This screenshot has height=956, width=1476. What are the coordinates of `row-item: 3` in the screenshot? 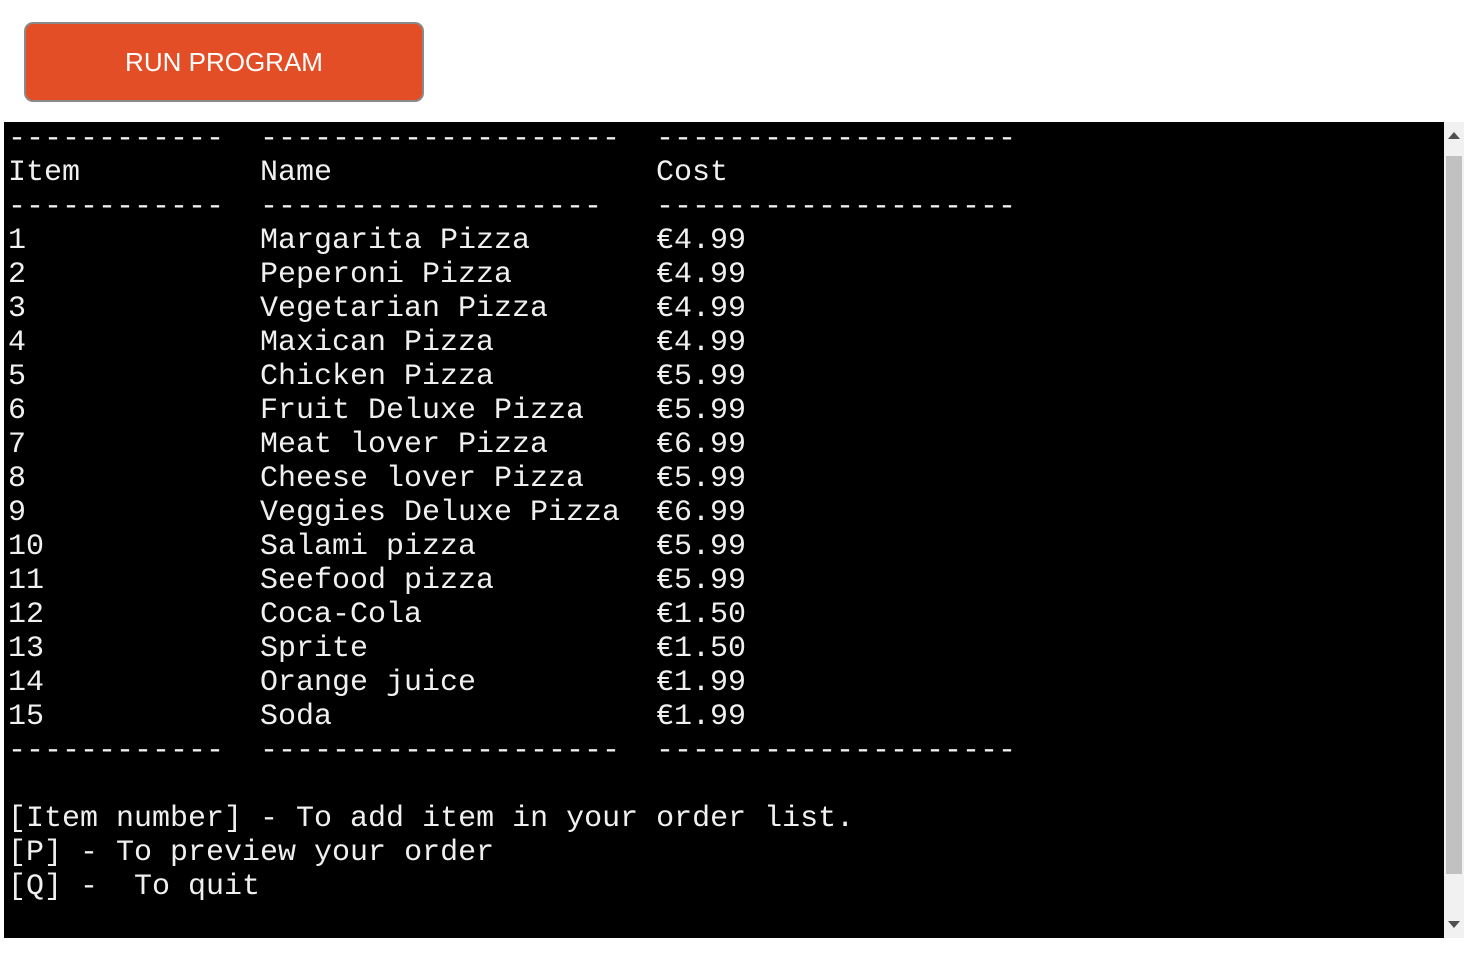 It's located at (17, 309).